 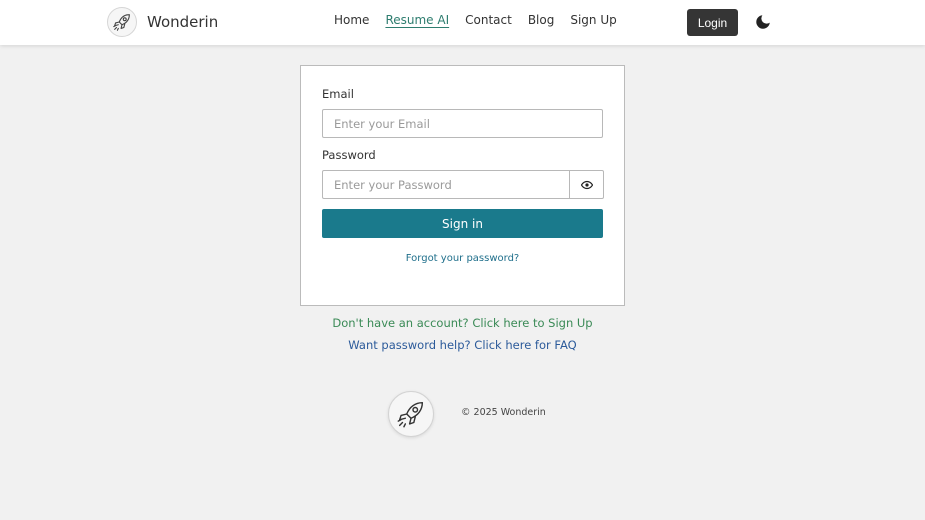 I want to click on nav-blog-link: Blog, so click(x=541, y=20).